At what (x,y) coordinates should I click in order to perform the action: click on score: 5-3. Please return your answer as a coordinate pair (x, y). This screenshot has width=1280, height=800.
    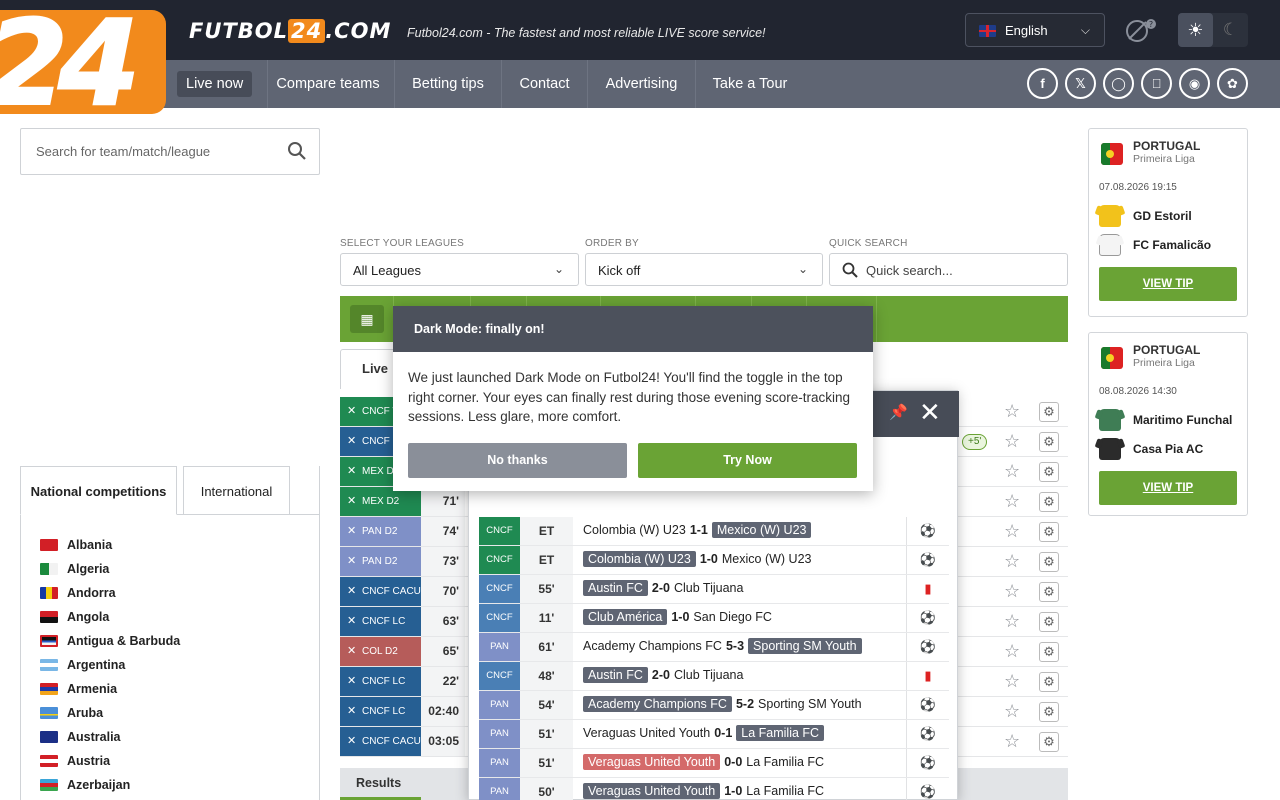
    Looking at the image, I should click on (735, 646).